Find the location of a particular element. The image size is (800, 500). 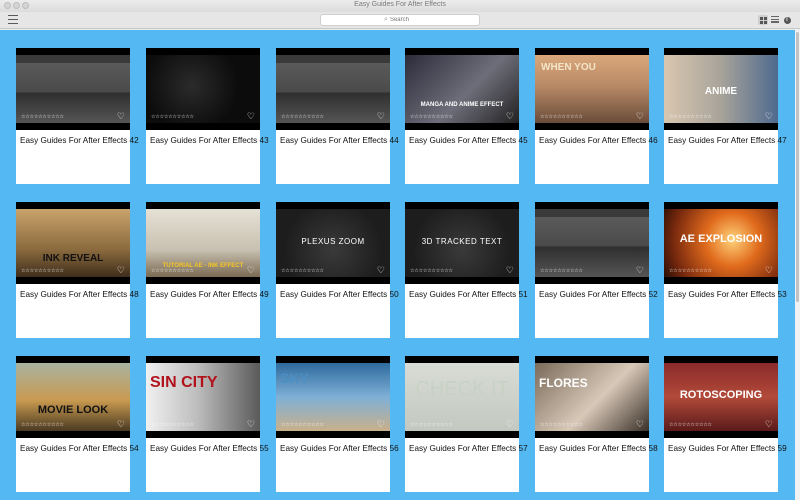

search-input is located at coordinates (402, 20).